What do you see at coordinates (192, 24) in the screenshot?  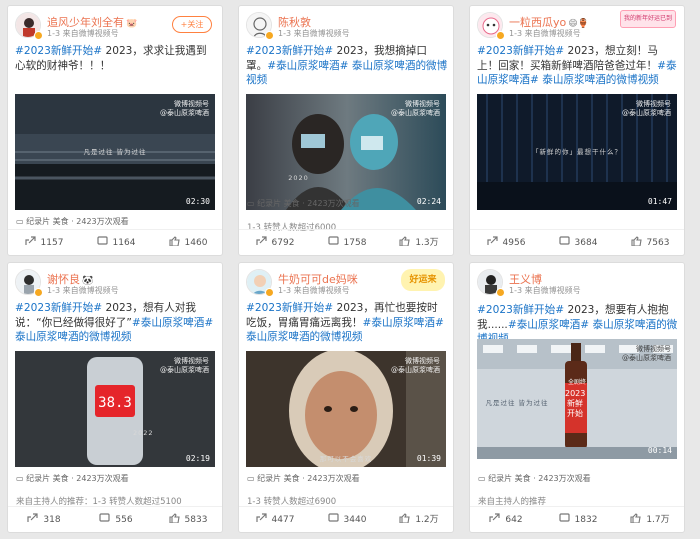 I see `follow-button: +关注` at bounding box center [192, 24].